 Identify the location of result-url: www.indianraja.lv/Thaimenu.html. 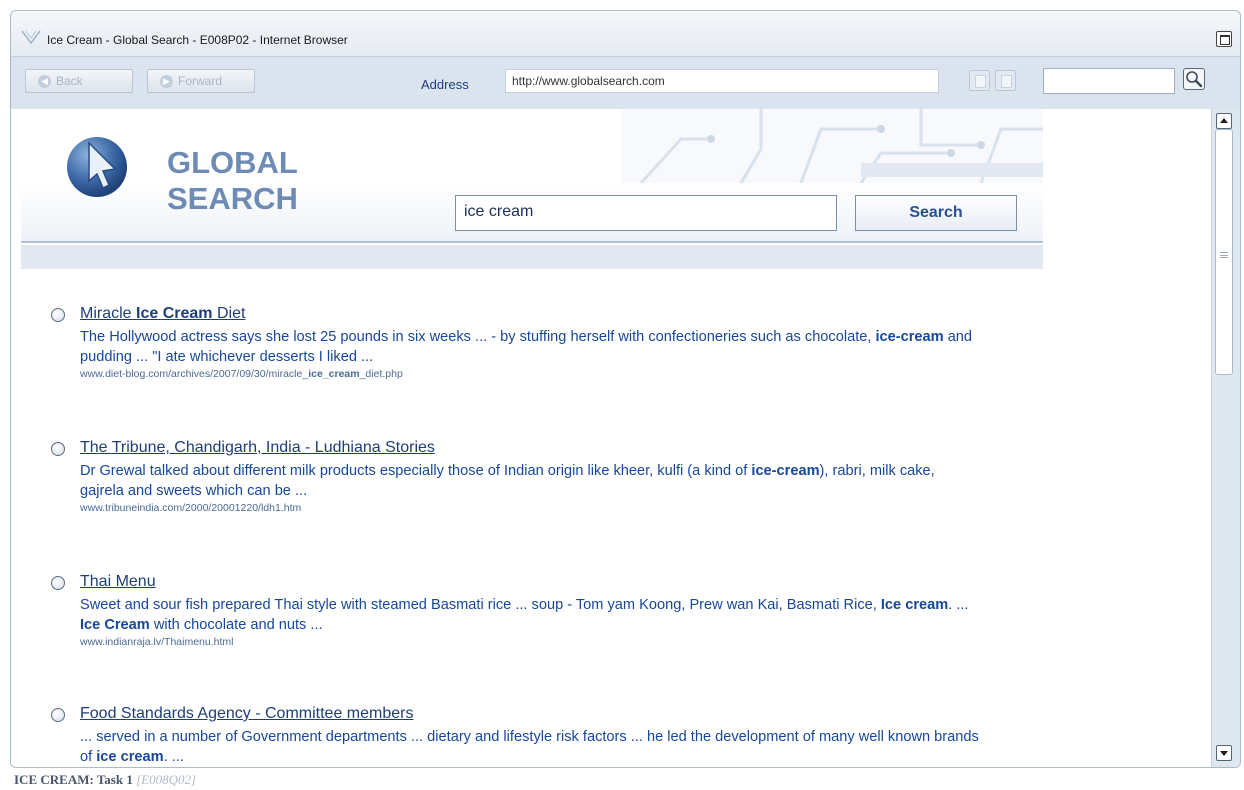
(156, 642).